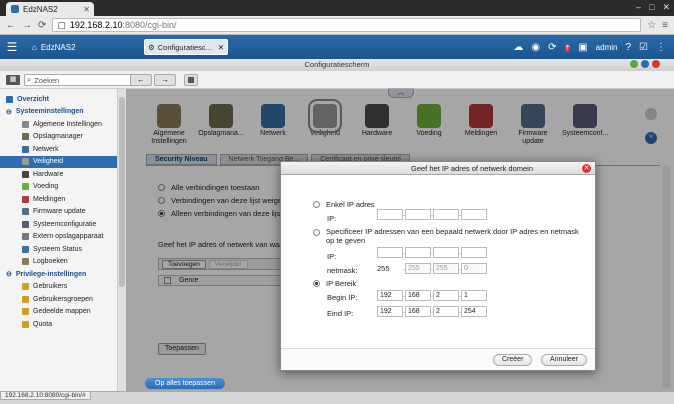 This screenshot has height=404, width=674. Describe the element at coordinates (25, 137) in the screenshot. I see `opslagmanager-icon` at that location.